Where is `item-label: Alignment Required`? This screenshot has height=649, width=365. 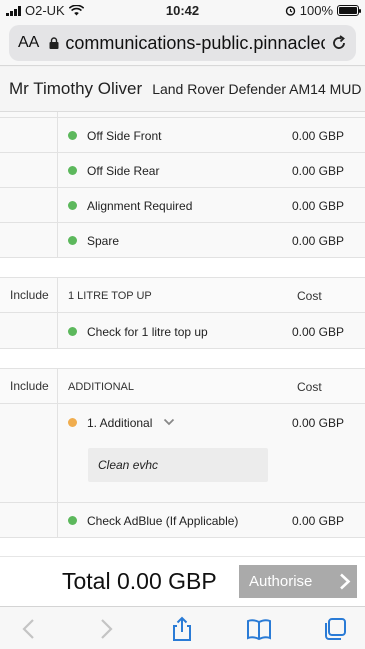
item-label: Alignment Required is located at coordinates (140, 206).